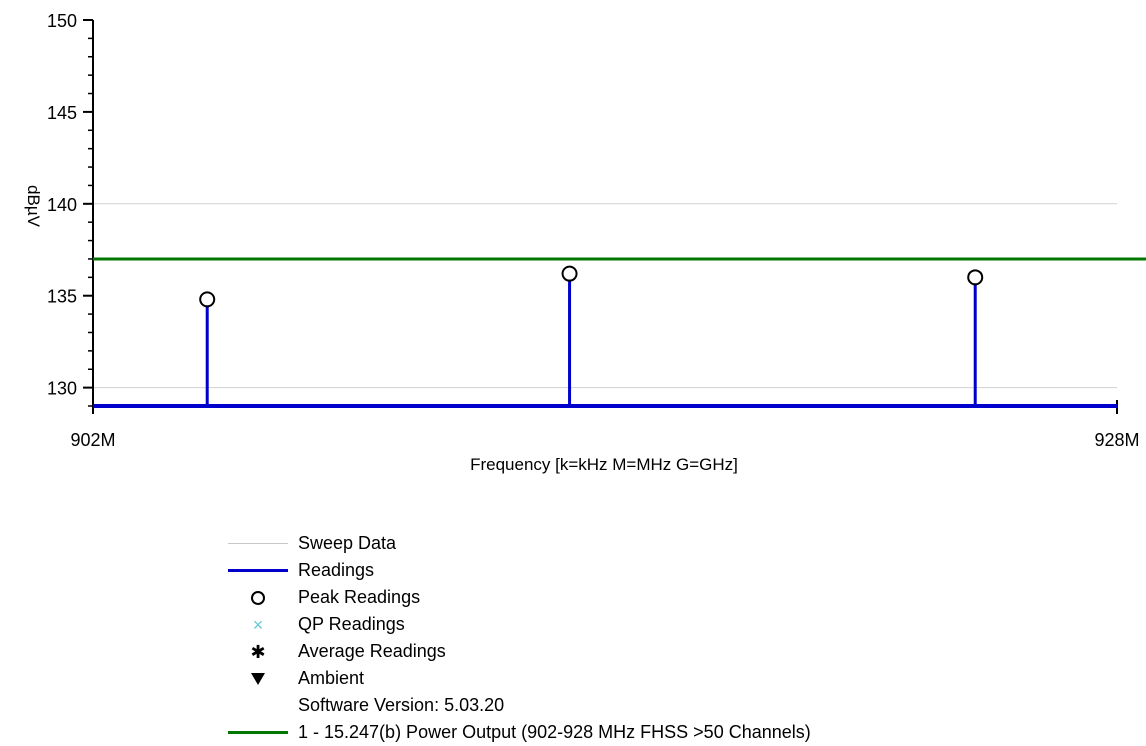  What do you see at coordinates (258, 624) in the screenshot?
I see `cross-icon: ×` at bounding box center [258, 624].